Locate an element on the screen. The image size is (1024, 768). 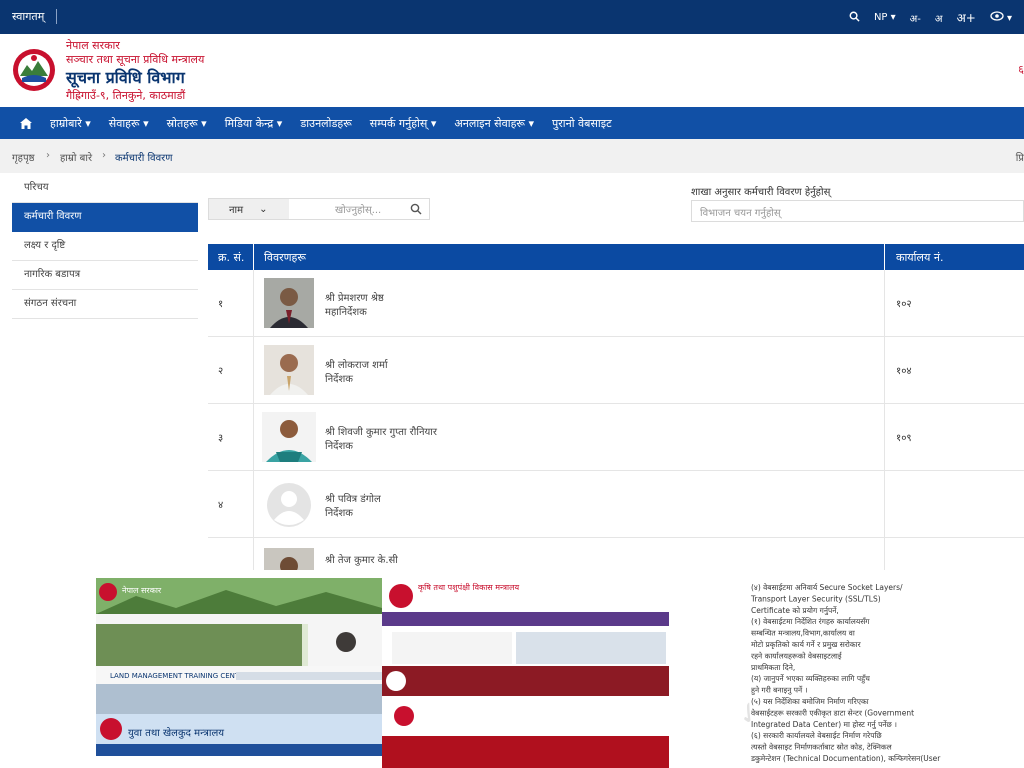
nav-item-online-services: अनलाइन सेवाहरू ▾ is located at coordinates (494, 123).